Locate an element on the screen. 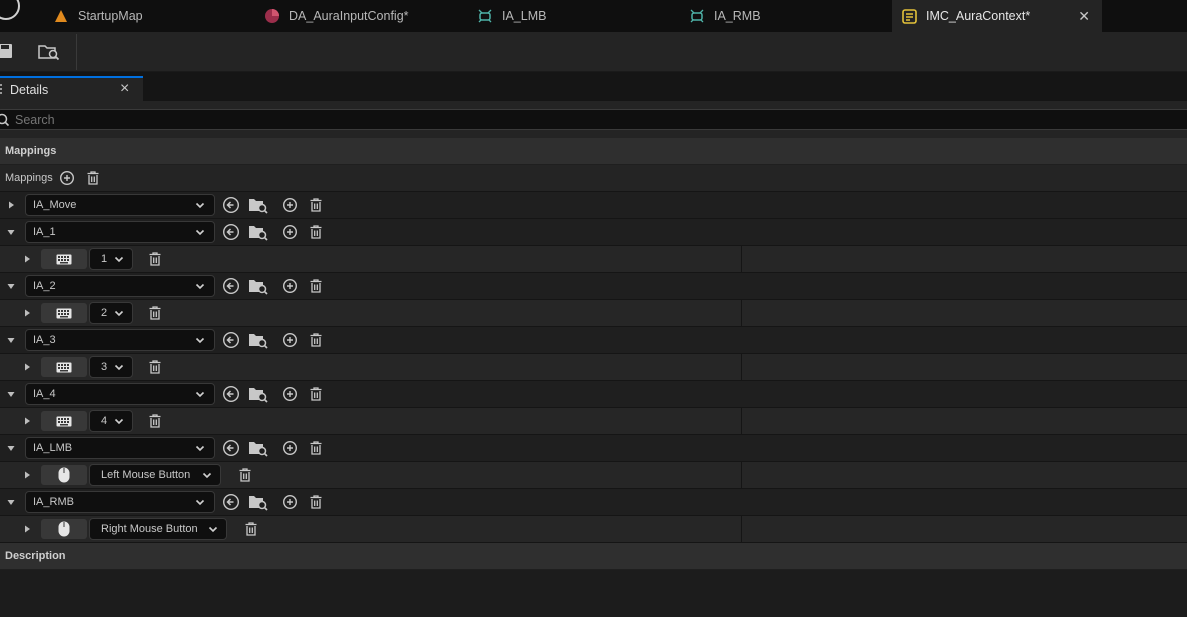 The image size is (1187, 617). input-action-name: IA_3 is located at coordinates (44, 340).